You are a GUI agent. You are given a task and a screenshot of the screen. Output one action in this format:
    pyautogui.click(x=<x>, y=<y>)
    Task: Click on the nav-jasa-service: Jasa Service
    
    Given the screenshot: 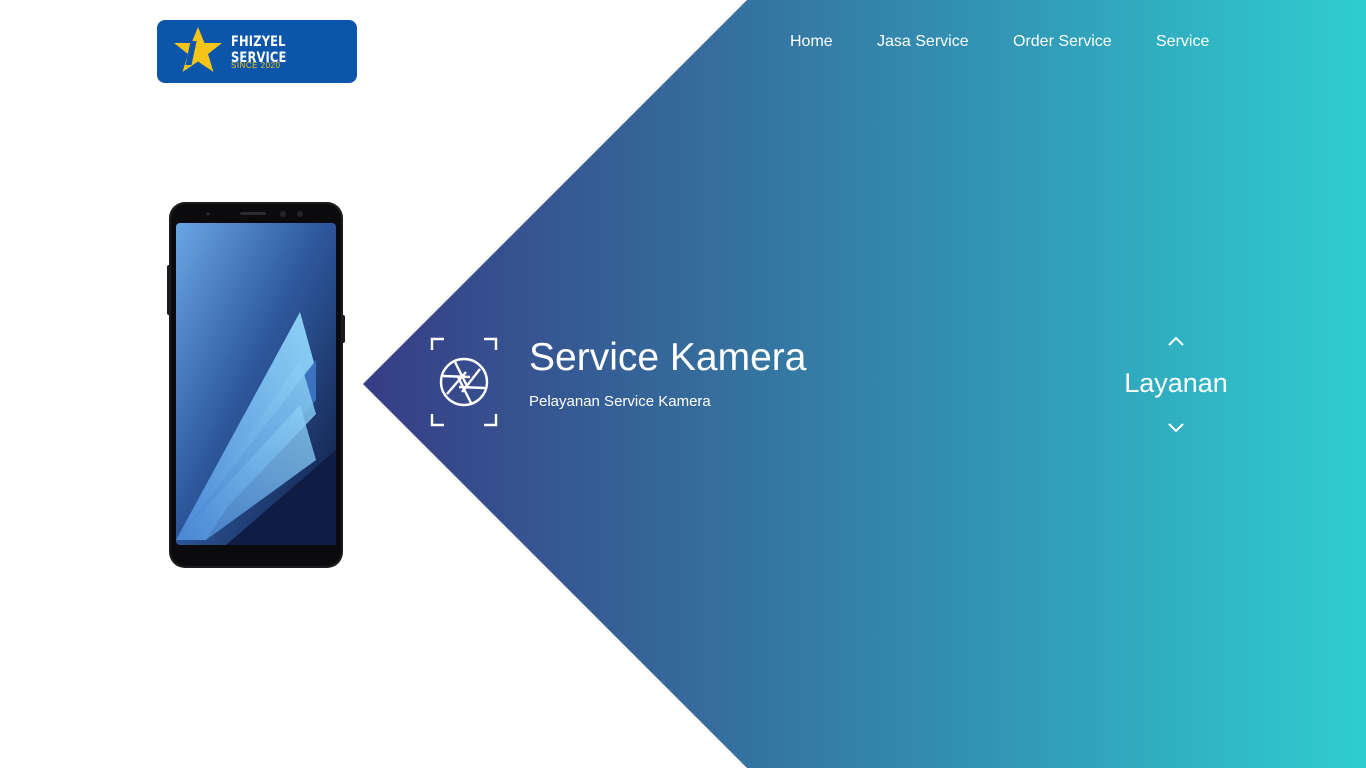 What is the action you would take?
    pyautogui.click(x=923, y=42)
    